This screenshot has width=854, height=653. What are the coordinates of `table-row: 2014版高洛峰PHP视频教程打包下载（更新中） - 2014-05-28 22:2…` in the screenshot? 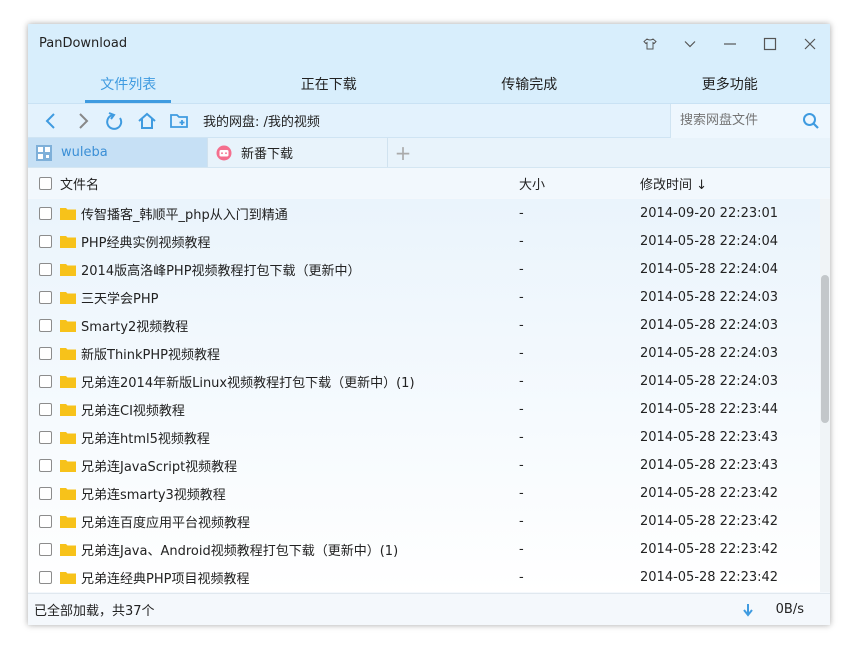 It's located at (424, 269).